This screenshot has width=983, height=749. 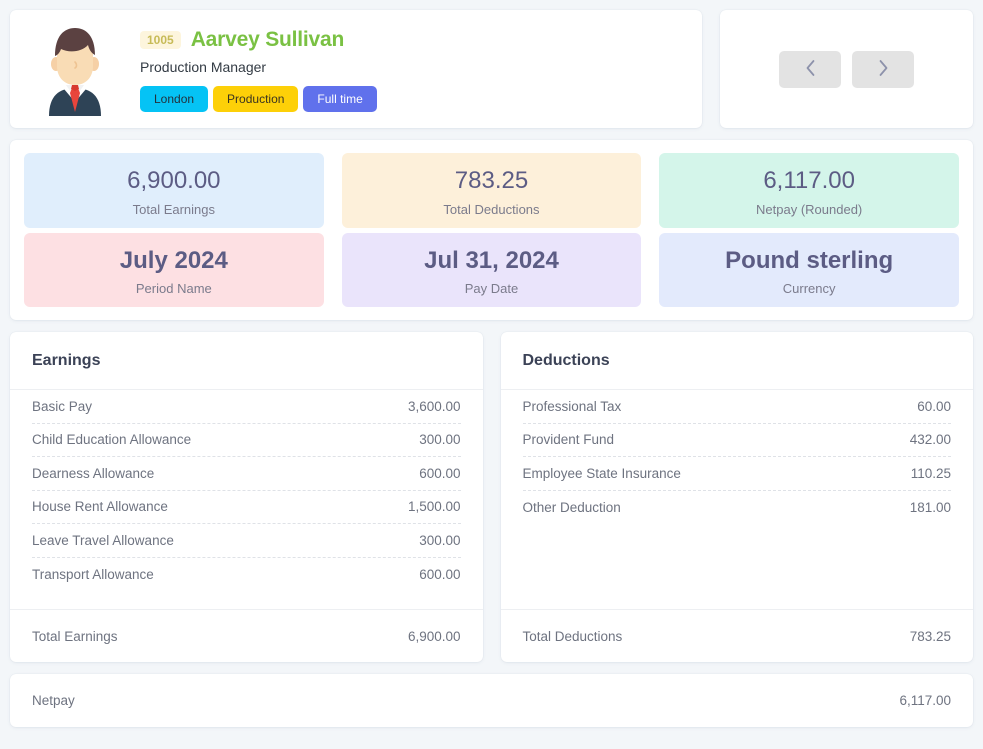 What do you see at coordinates (174, 180) in the screenshot?
I see `stat-value: 6,900.00` at bounding box center [174, 180].